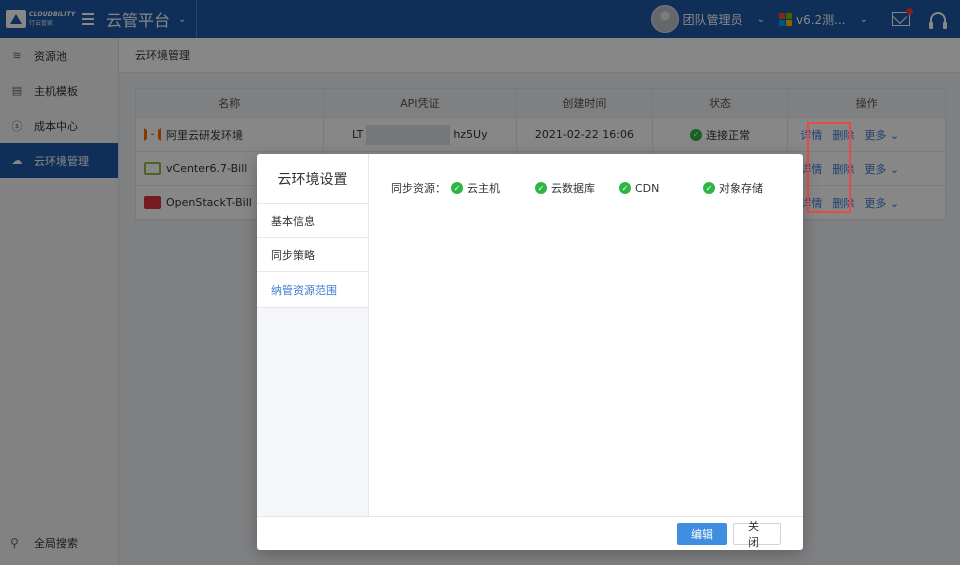 This screenshot has width=960, height=565. I want to click on tab-managed-scope: 纳管资源范围, so click(312, 290).